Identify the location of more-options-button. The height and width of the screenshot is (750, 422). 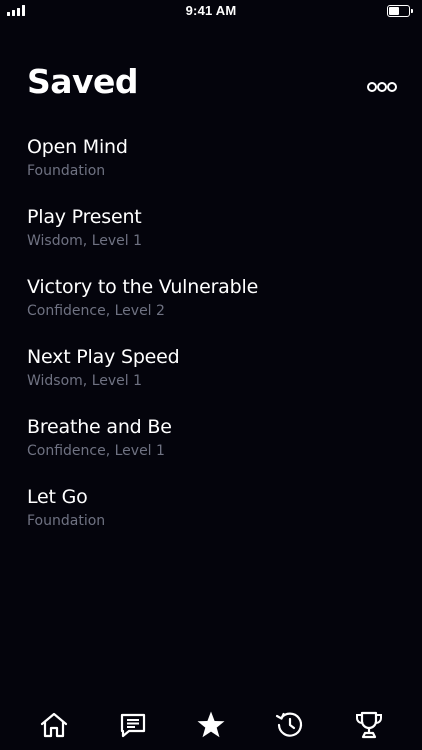
(382, 87).